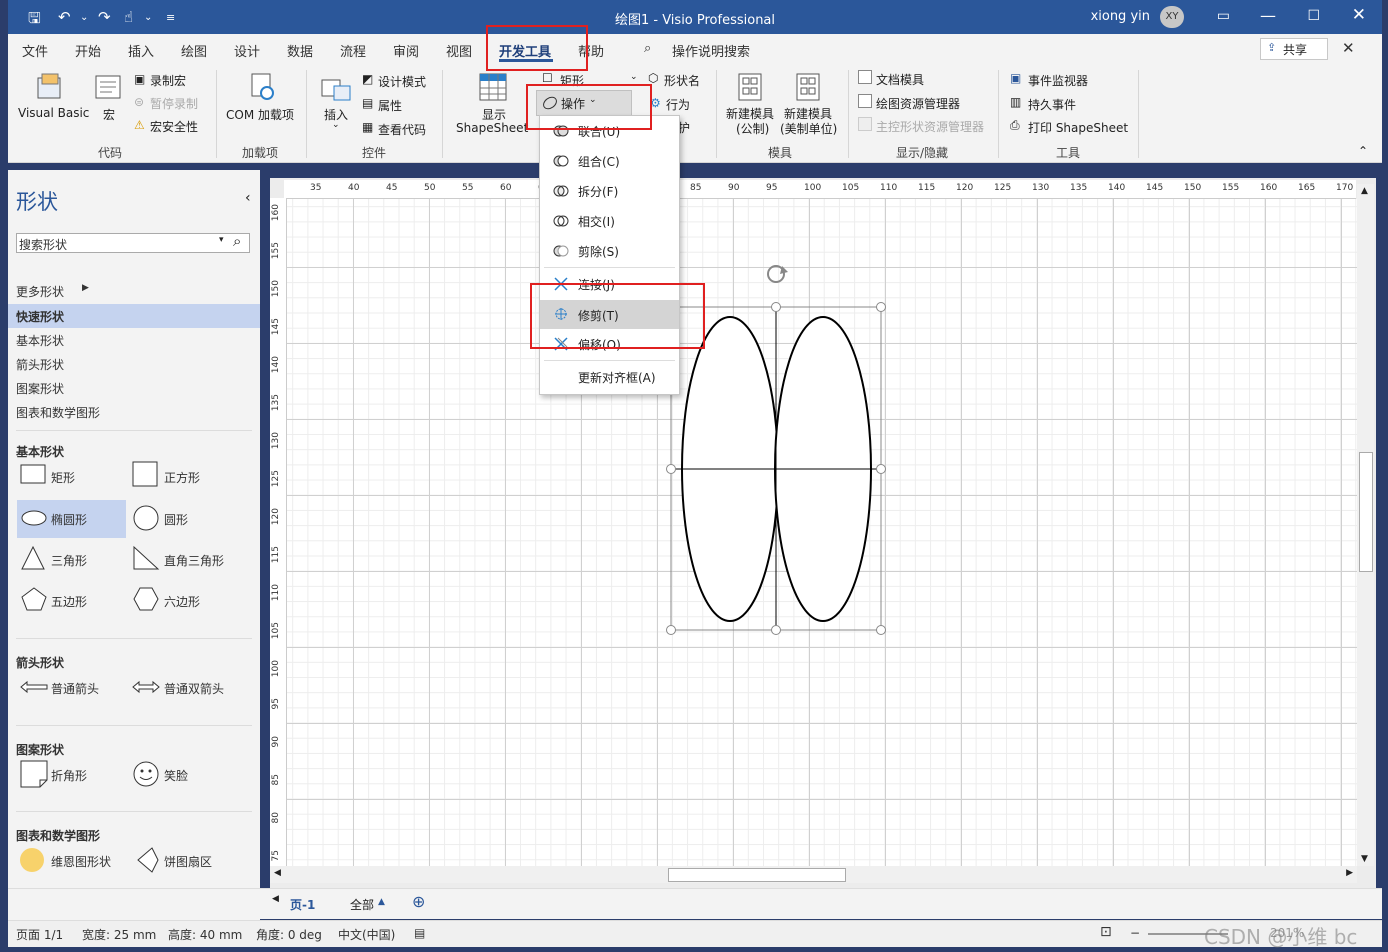  I want to click on show-shapesheet-label-2: ShapeSheet, so click(492, 128).